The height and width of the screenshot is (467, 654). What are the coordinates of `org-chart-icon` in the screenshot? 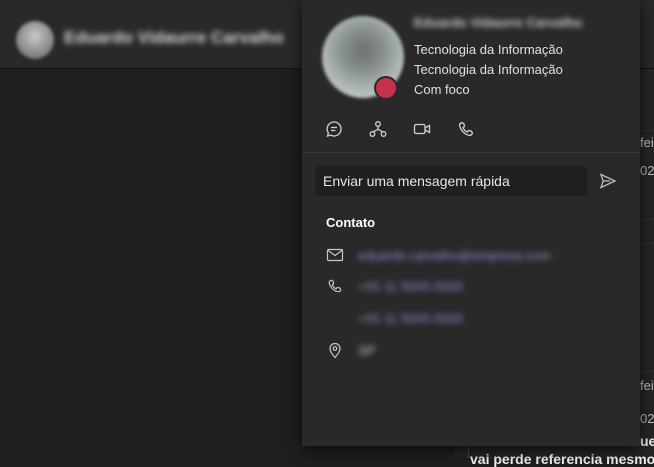 It's located at (378, 129).